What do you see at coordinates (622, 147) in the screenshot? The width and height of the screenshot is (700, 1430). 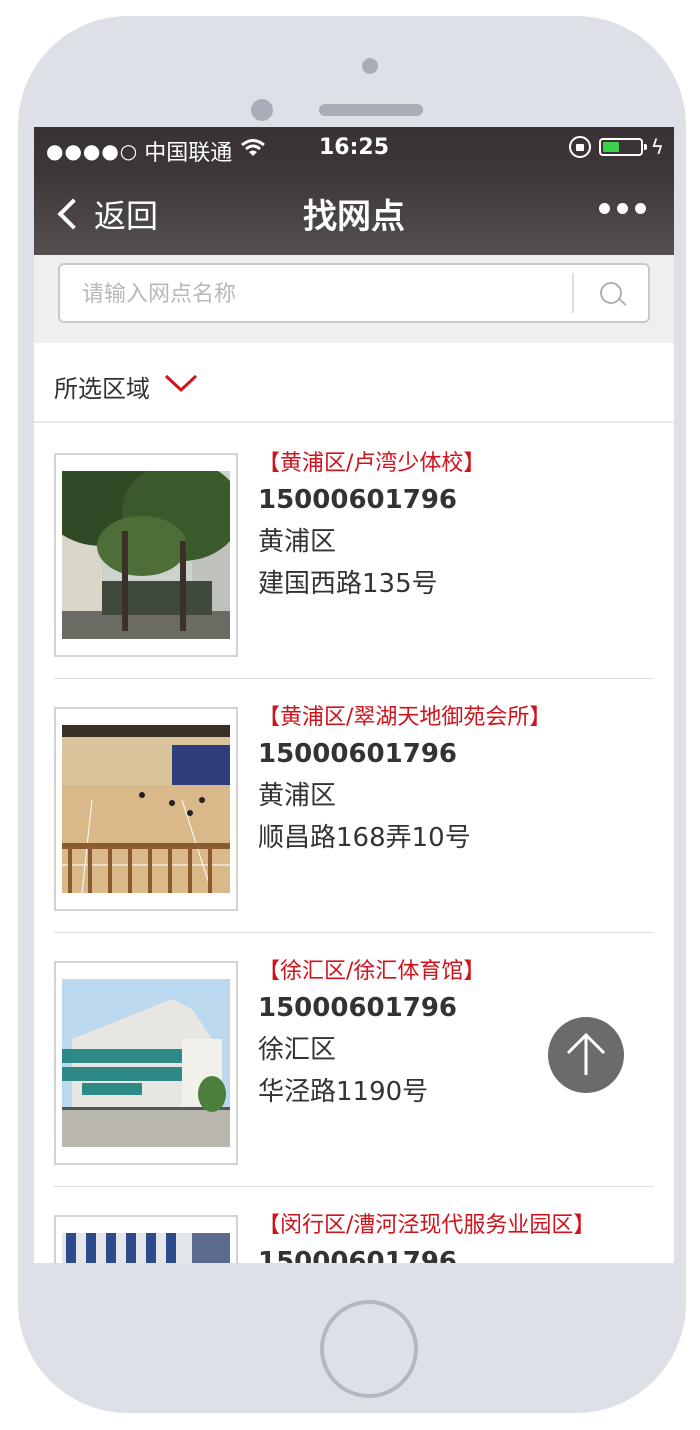 I see `battery-icon` at bounding box center [622, 147].